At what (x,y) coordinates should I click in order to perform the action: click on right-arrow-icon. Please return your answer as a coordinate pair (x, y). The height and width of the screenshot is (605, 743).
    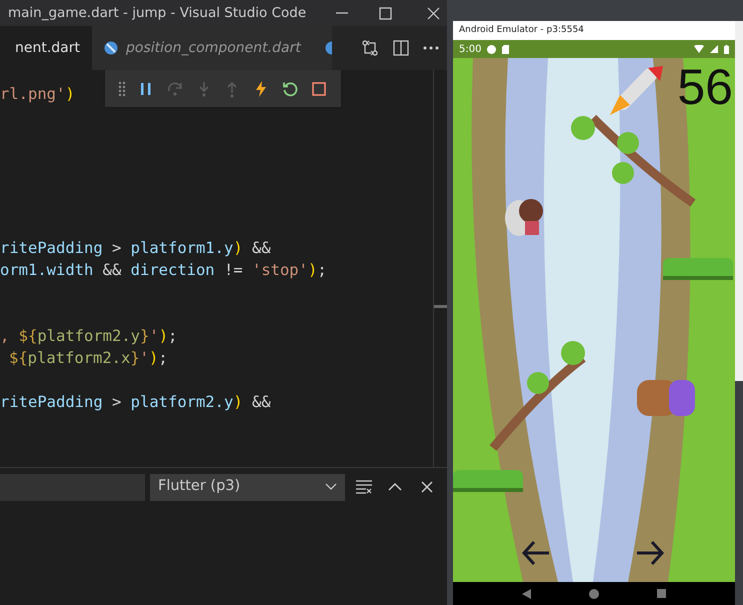
    Looking at the image, I should click on (650, 553).